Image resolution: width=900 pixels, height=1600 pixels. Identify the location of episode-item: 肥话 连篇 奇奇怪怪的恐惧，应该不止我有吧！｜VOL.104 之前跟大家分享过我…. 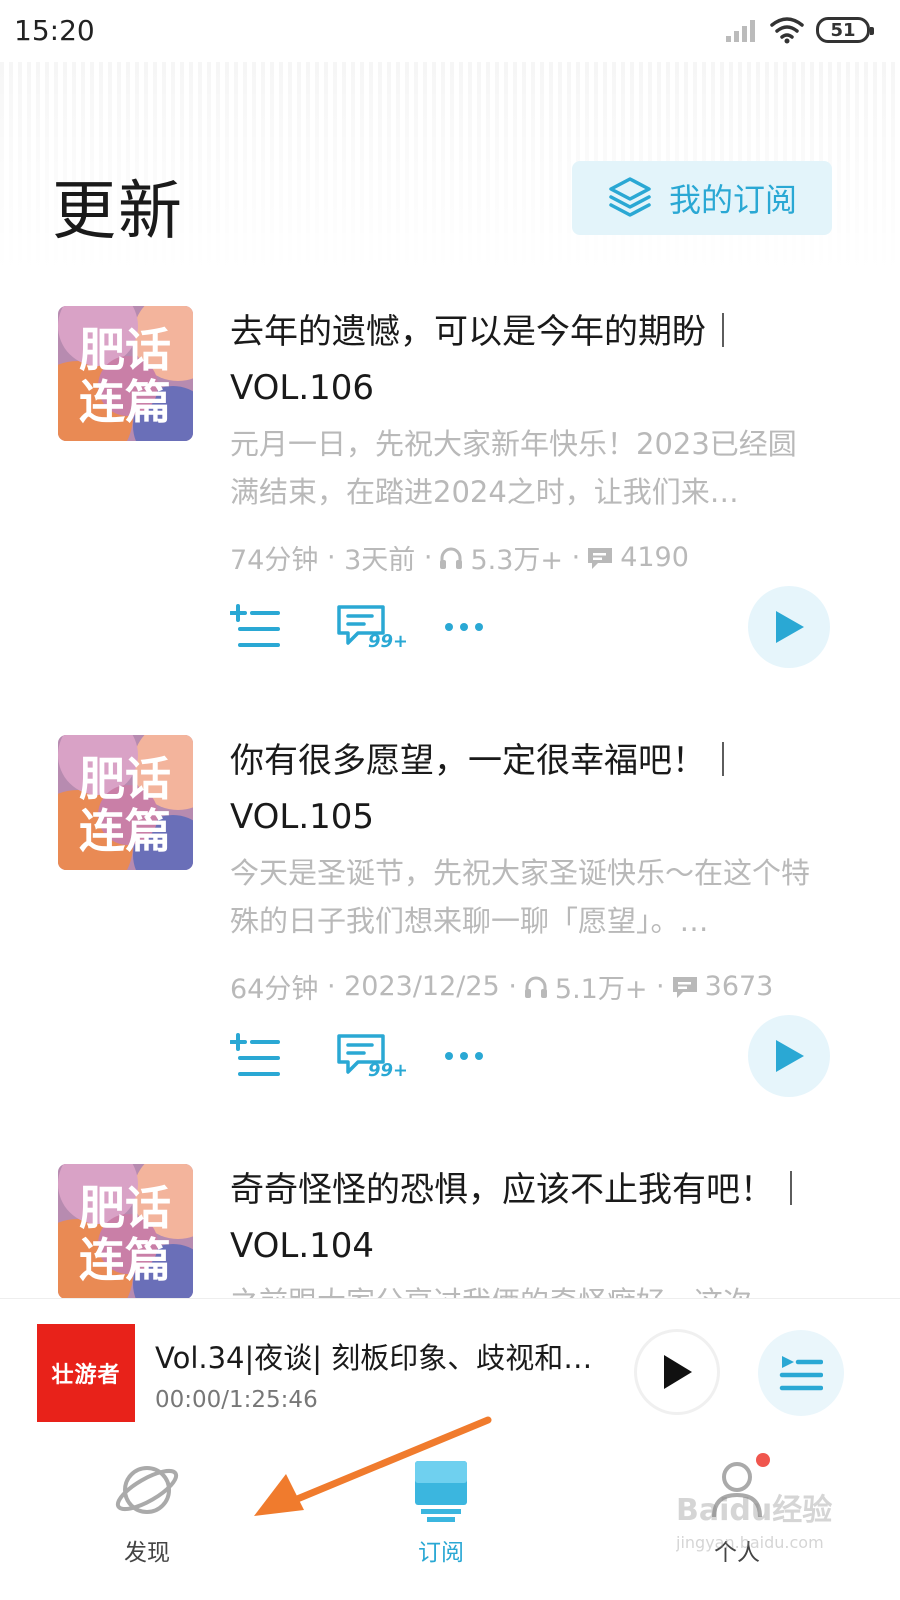
(450, 1231).